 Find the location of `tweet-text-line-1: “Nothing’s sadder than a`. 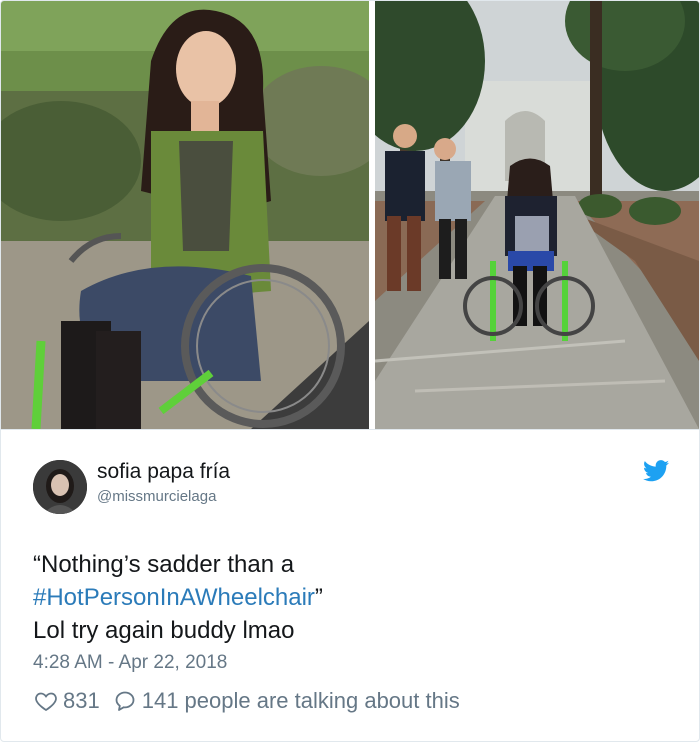

tweet-text-line-1: “Nothing’s sadder than a is located at coordinates (164, 564).